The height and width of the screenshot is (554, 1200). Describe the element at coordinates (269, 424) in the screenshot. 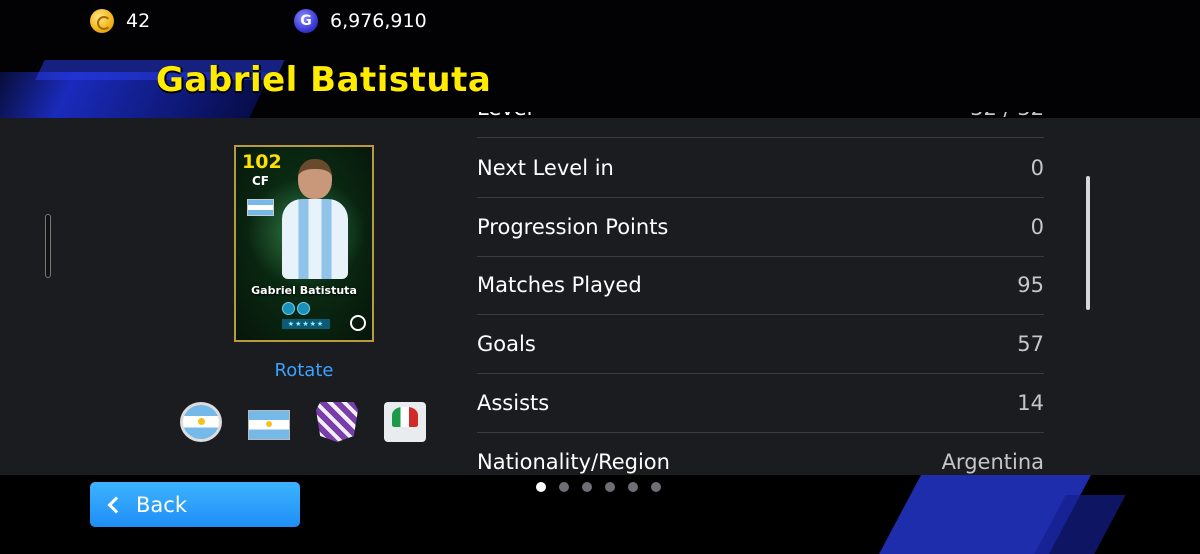

I see `national-flag-icon` at that location.